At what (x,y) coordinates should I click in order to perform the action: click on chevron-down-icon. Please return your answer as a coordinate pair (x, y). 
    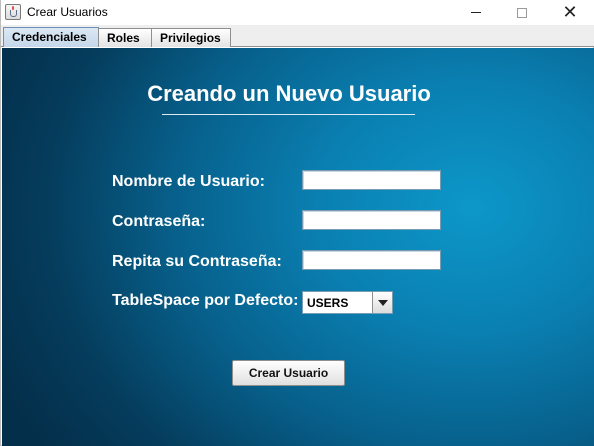
    Looking at the image, I should click on (383, 303).